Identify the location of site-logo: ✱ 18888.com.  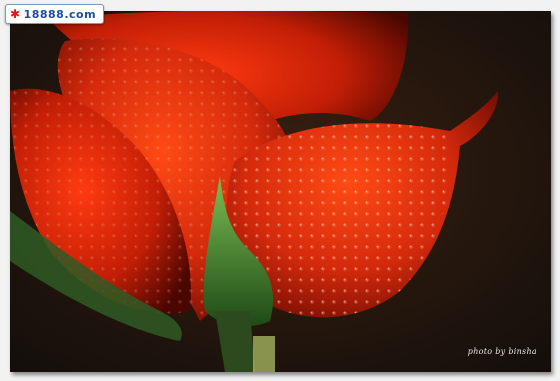
(55, 14).